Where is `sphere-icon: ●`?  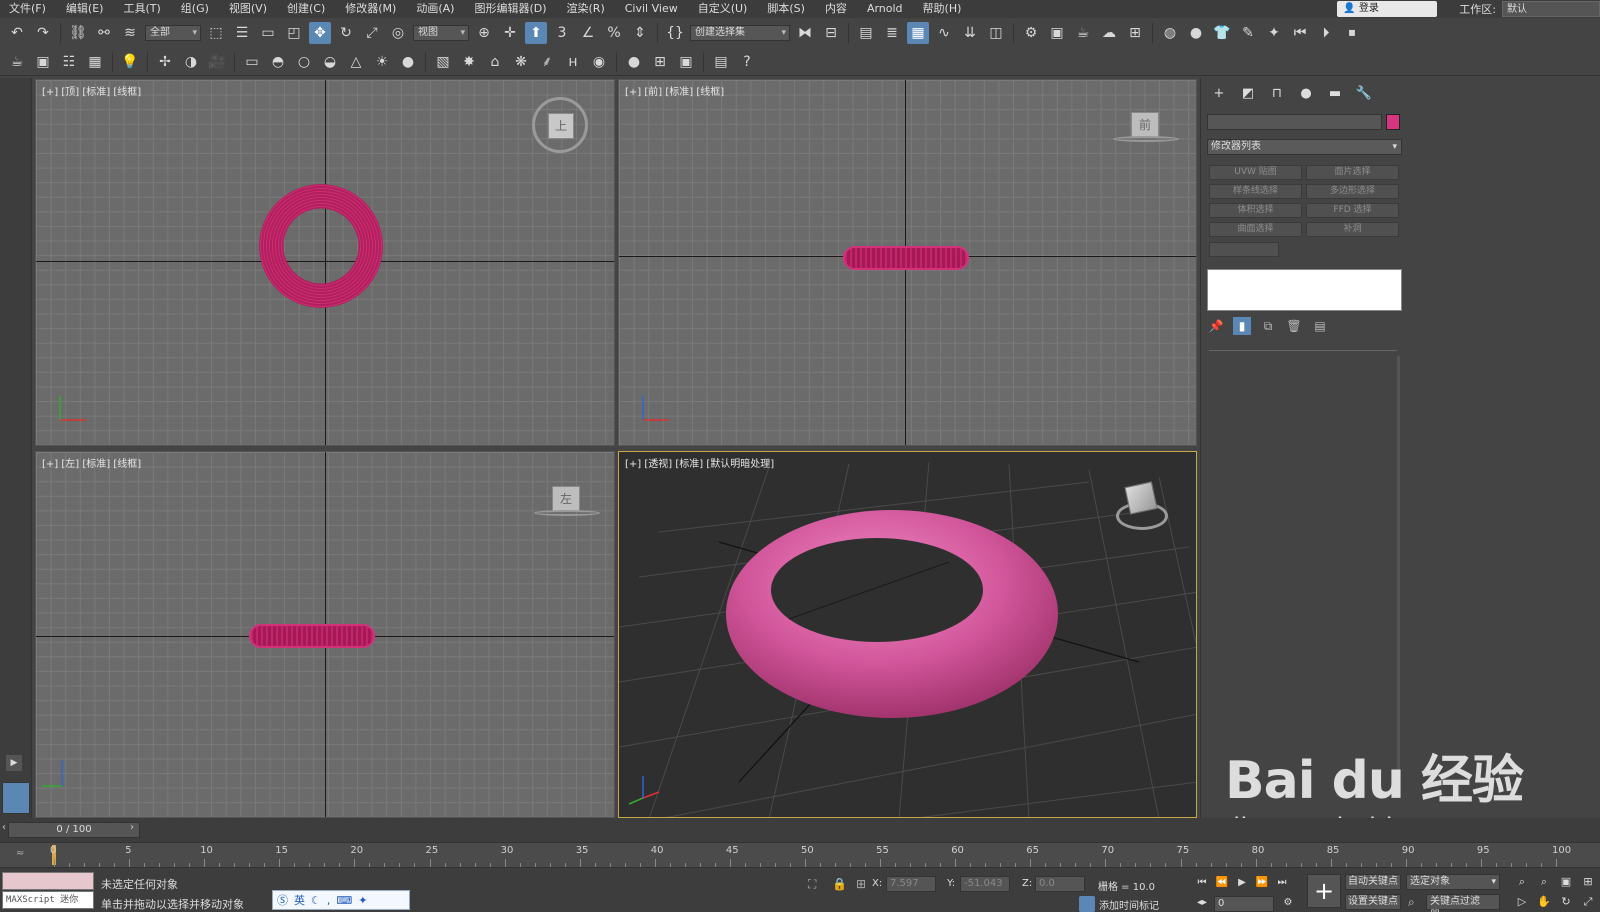
sphere-icon: ● is located at coordinates (1196, 33).